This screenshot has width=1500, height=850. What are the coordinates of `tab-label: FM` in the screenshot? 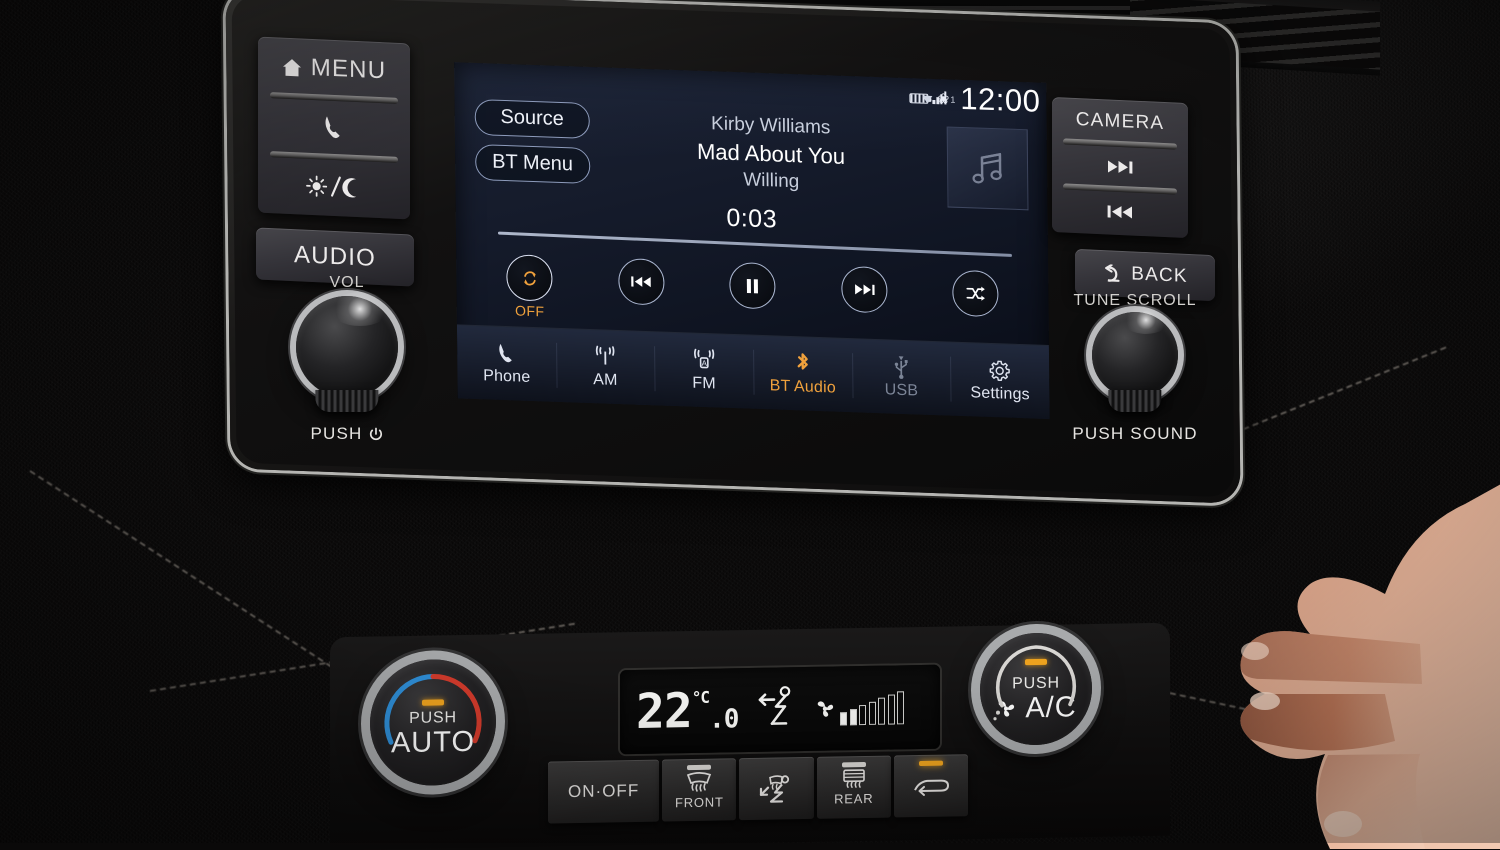 It's located at (704, 384).